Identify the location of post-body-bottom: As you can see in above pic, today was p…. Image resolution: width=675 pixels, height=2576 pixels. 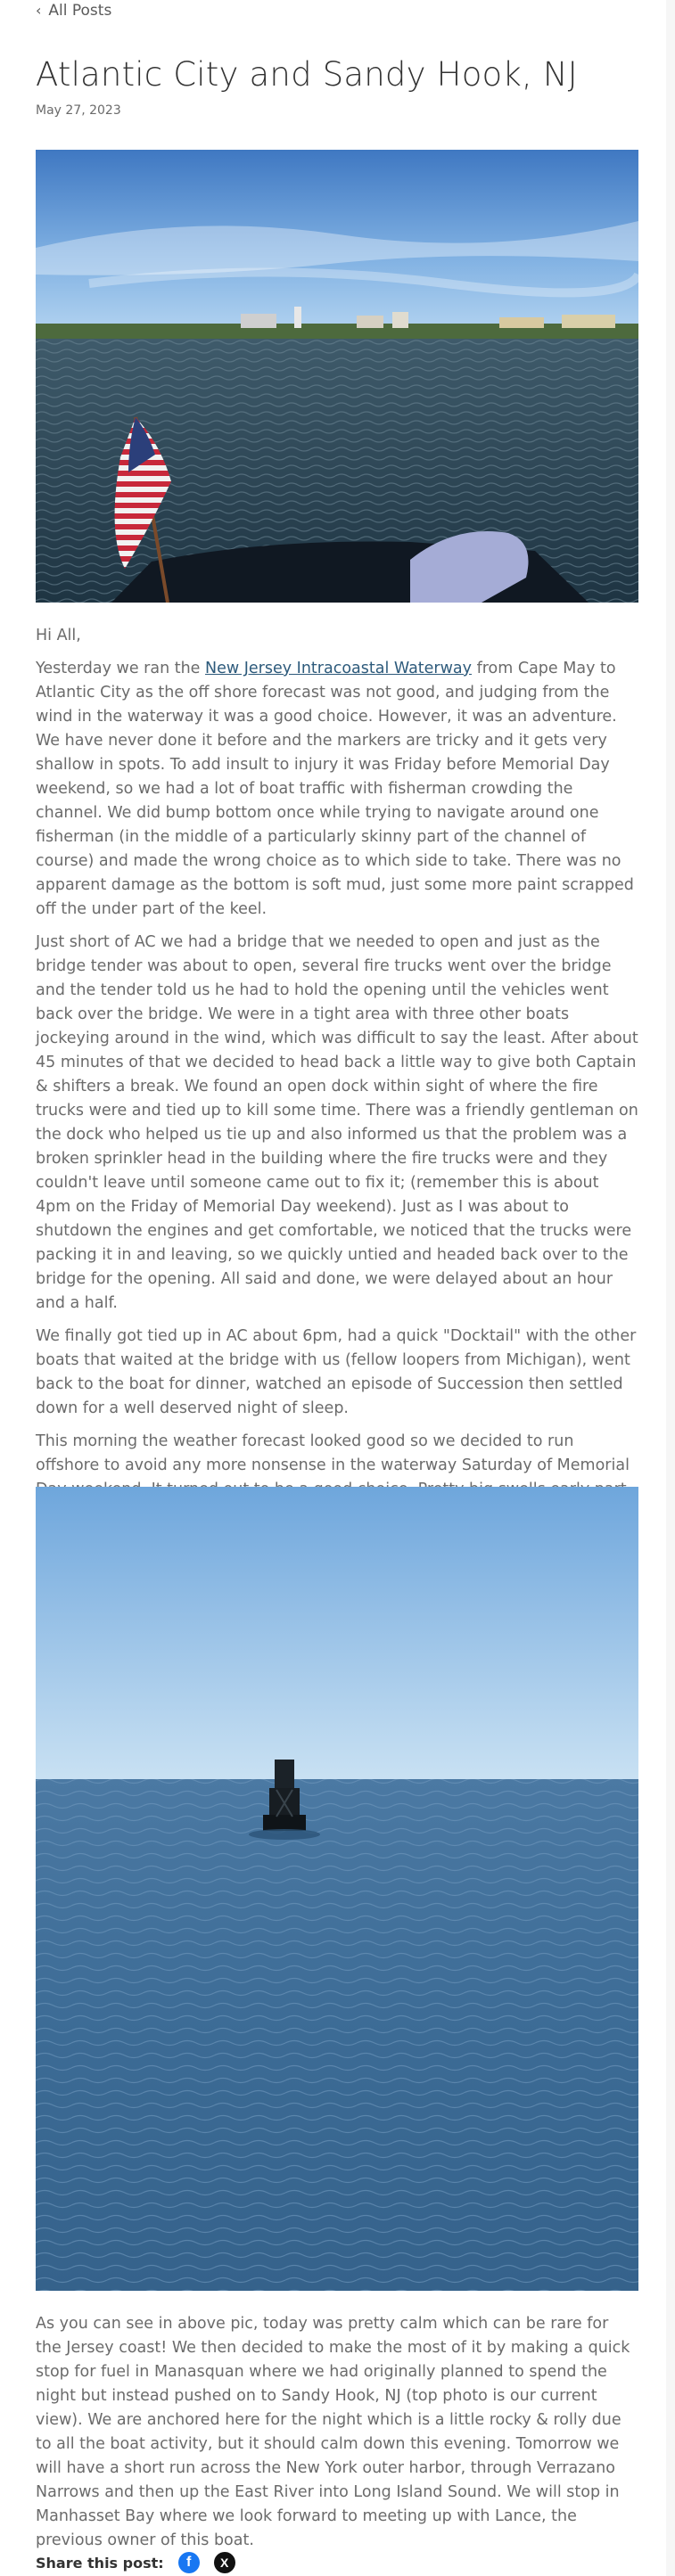
(337, 2437).